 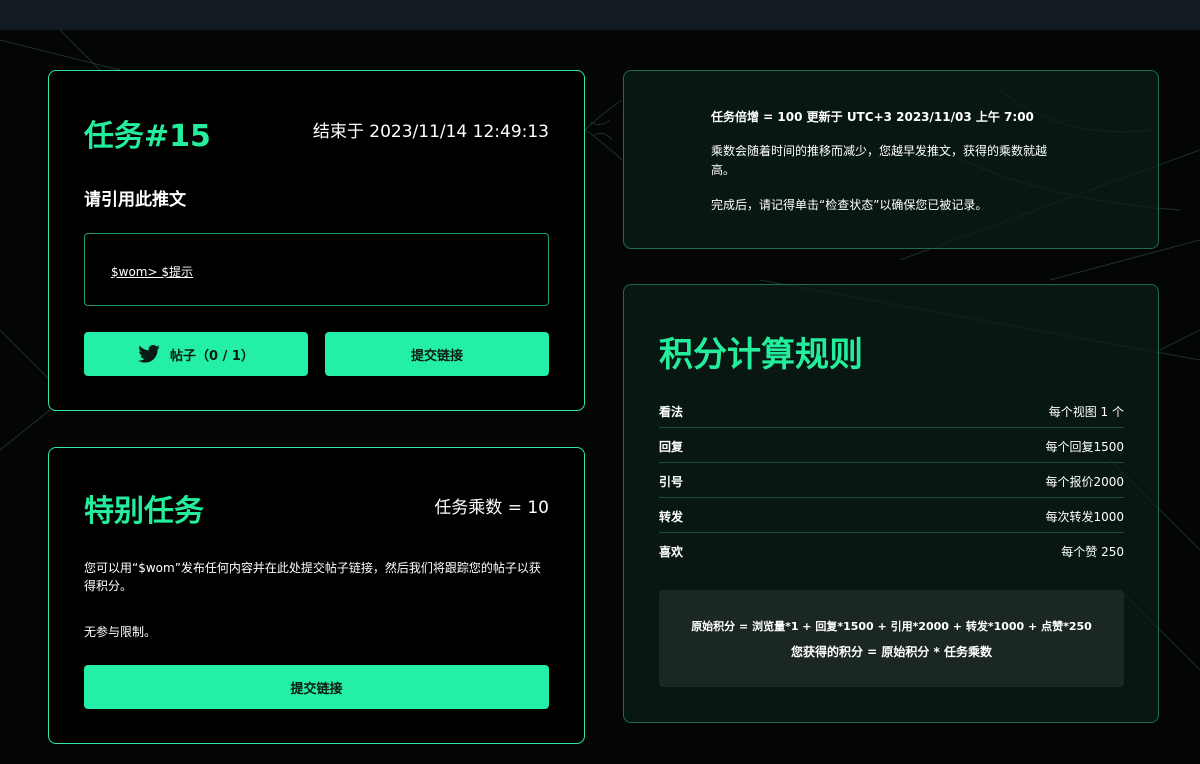 What do you see at coordinates (761, 355) in the screenshot?
I see `rules-title: 积分计算规则` at bounding box center [761, 355].